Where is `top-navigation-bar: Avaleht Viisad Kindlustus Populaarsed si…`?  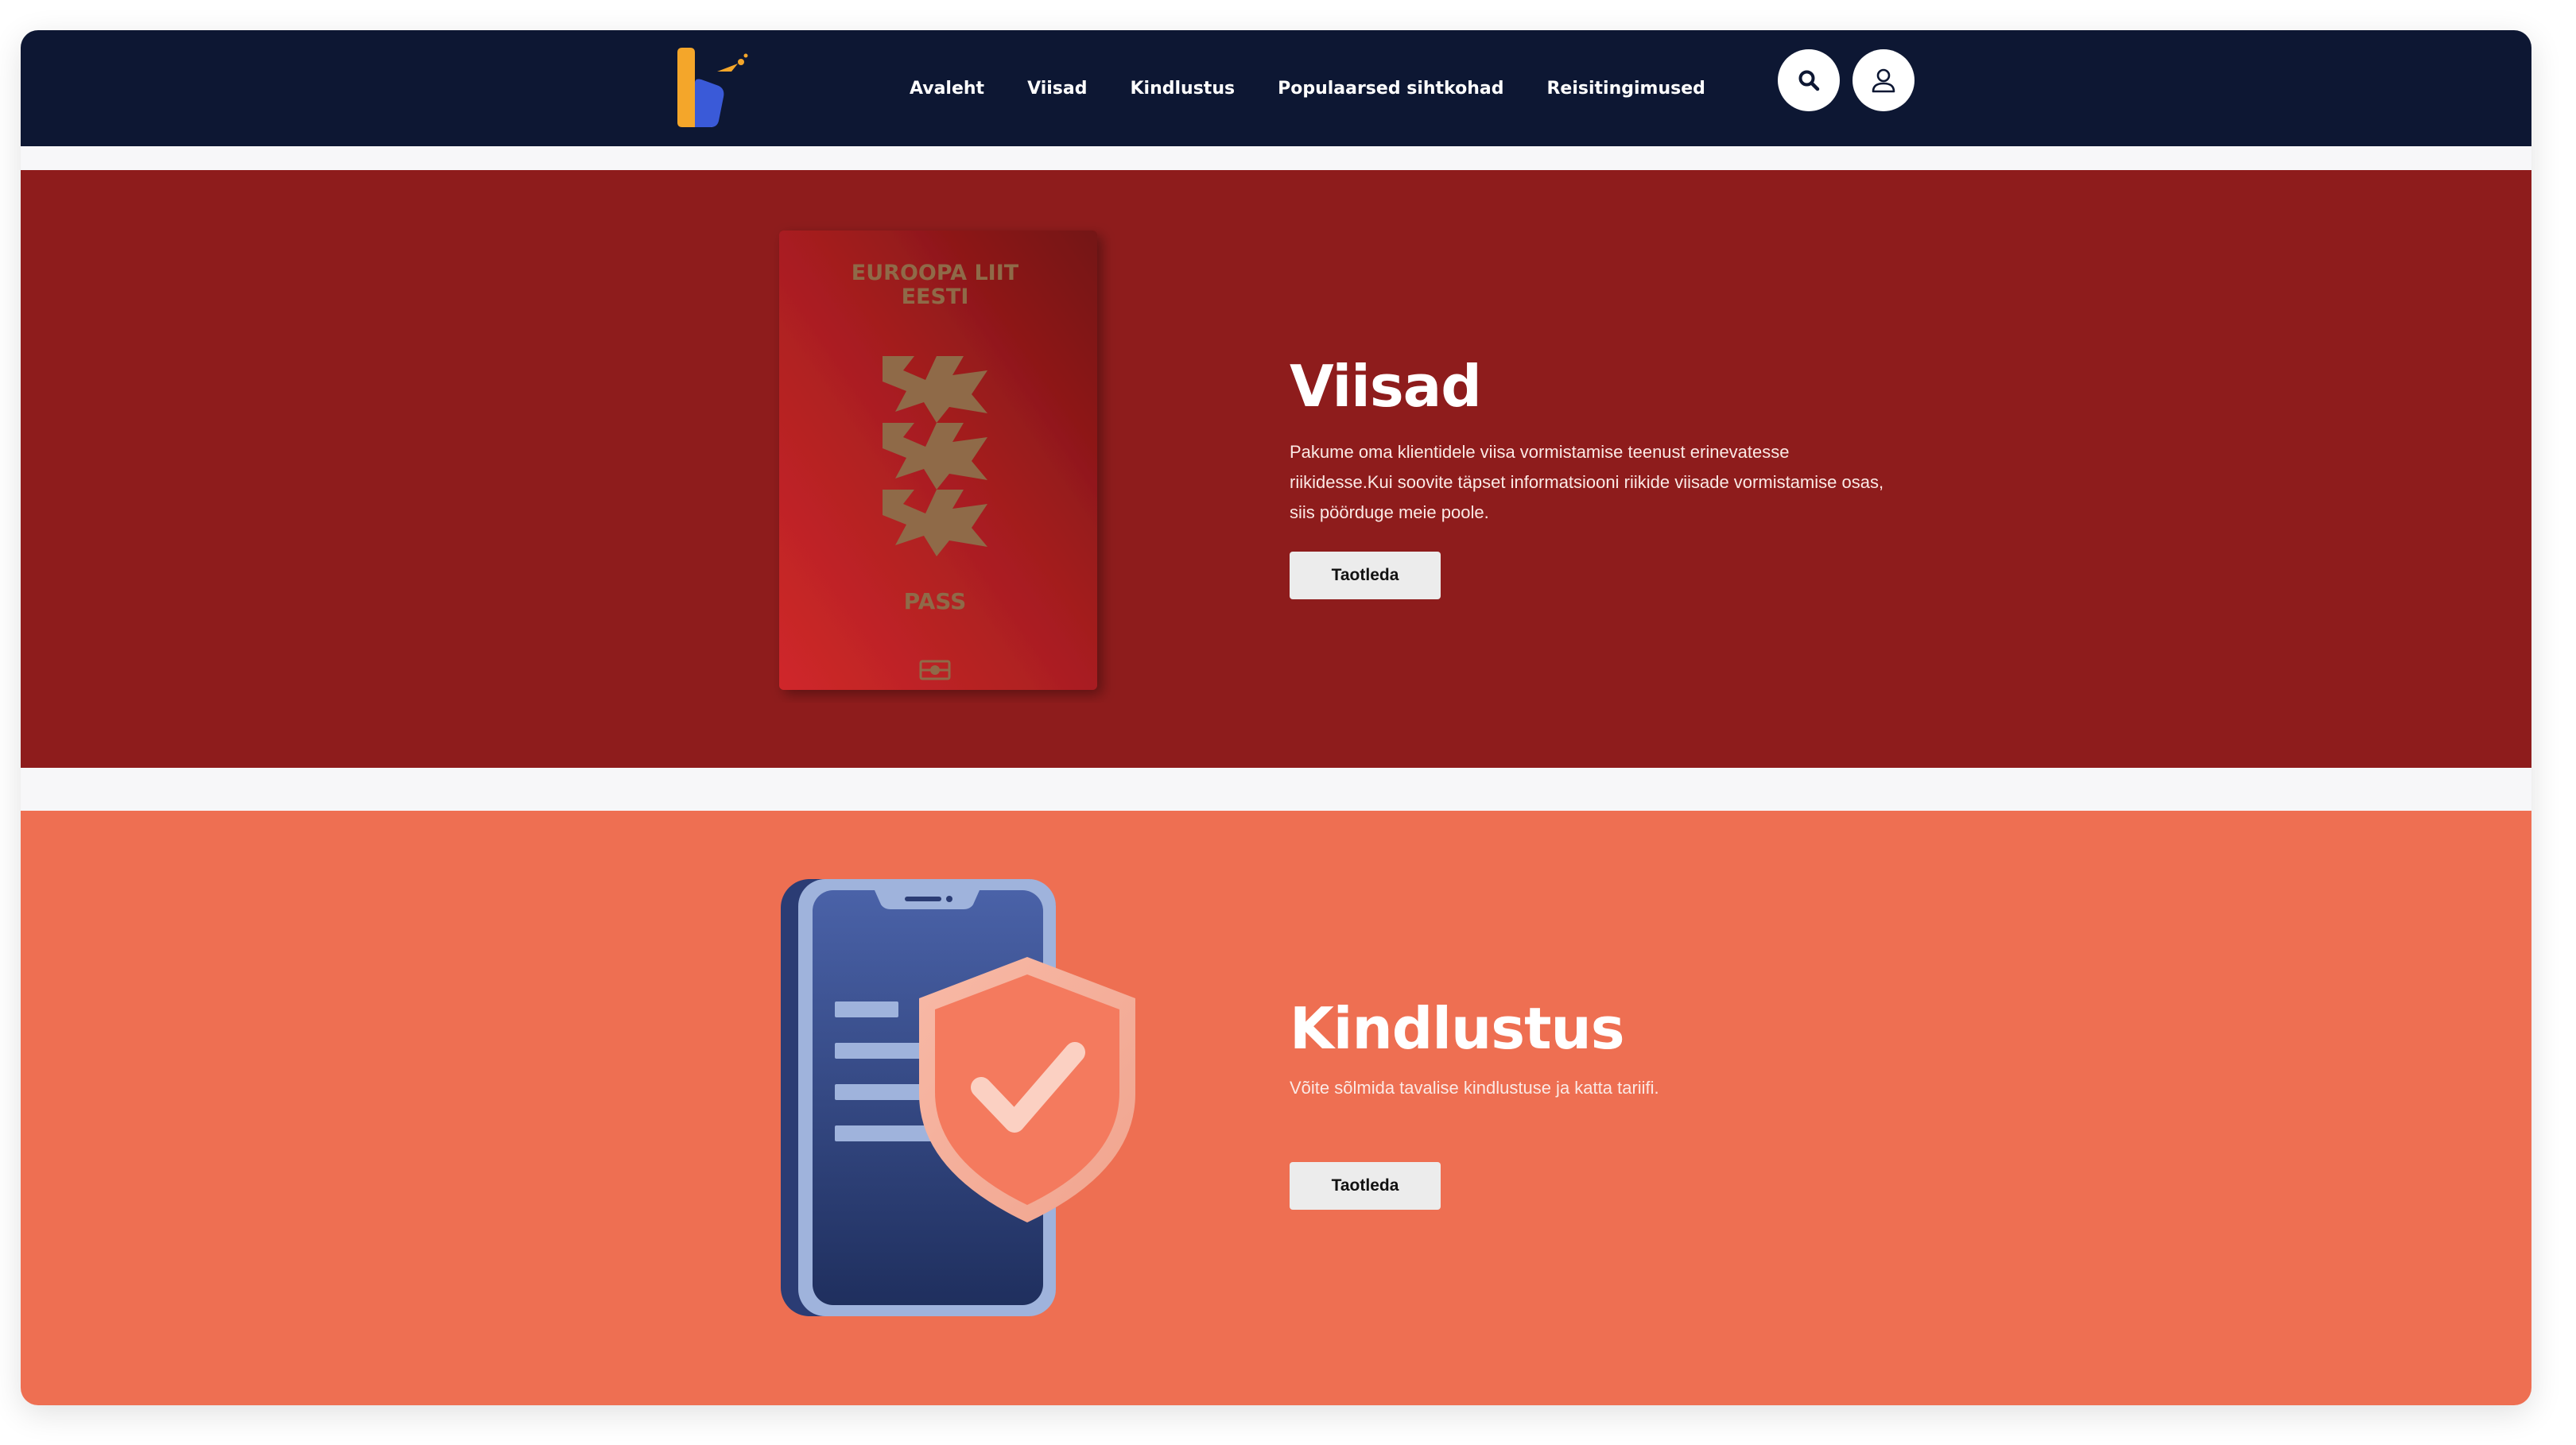 top-navigation-bar: Avaleht Viisad Kindlustus Populaarsed si… is located at coordinates (1276, 88).